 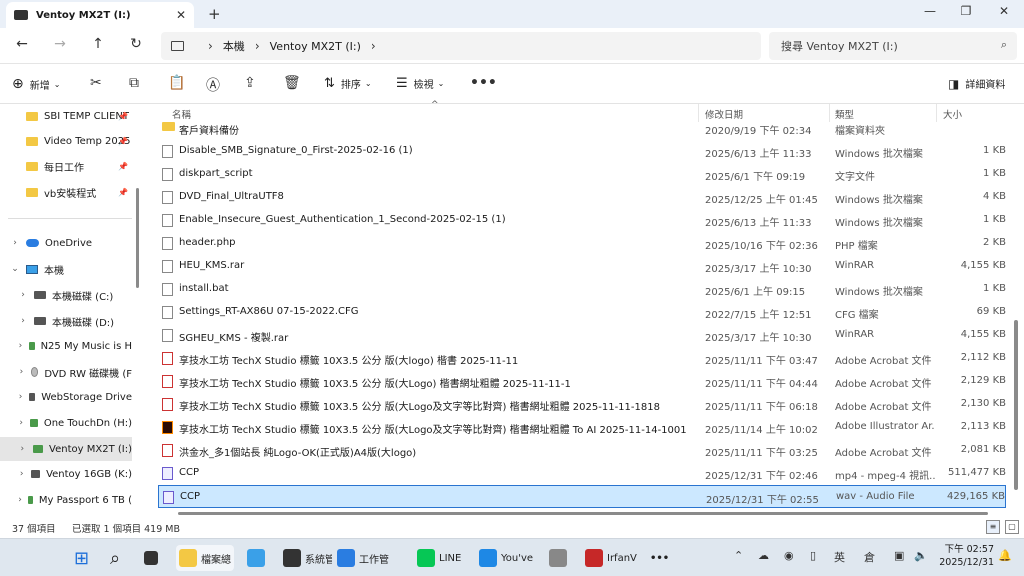 I want to click on horizontal-scrollbar, so click(x=583, y=513).